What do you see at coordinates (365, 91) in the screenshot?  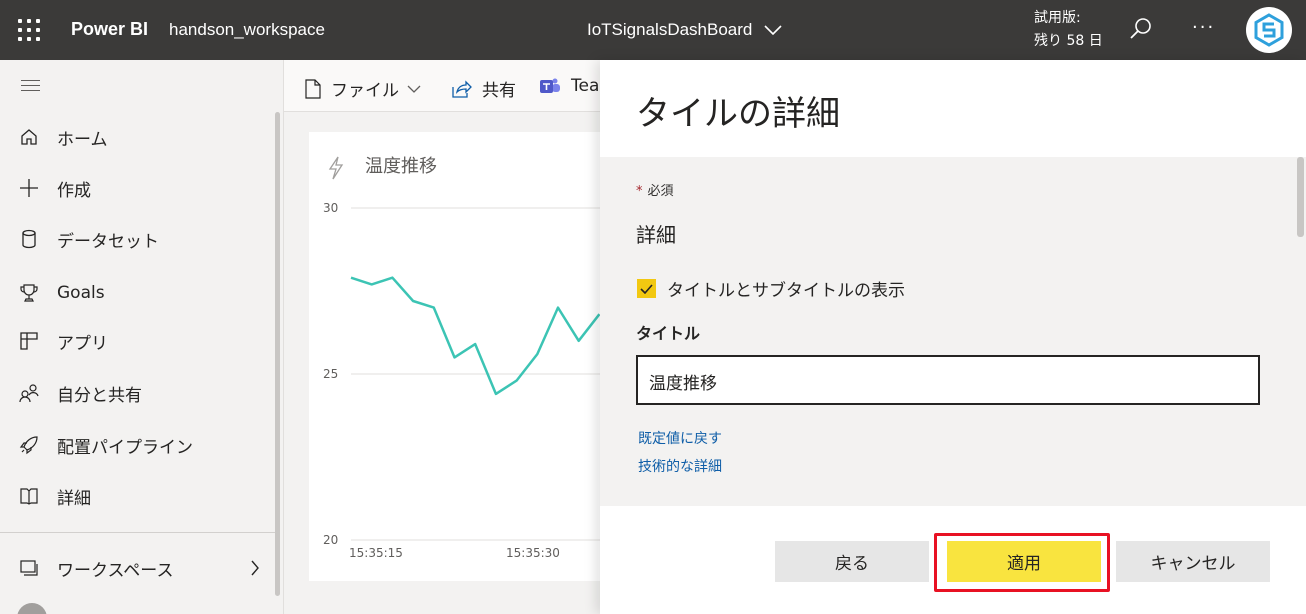 I see `file-label: ファイル` at bounding box center [365, 91].